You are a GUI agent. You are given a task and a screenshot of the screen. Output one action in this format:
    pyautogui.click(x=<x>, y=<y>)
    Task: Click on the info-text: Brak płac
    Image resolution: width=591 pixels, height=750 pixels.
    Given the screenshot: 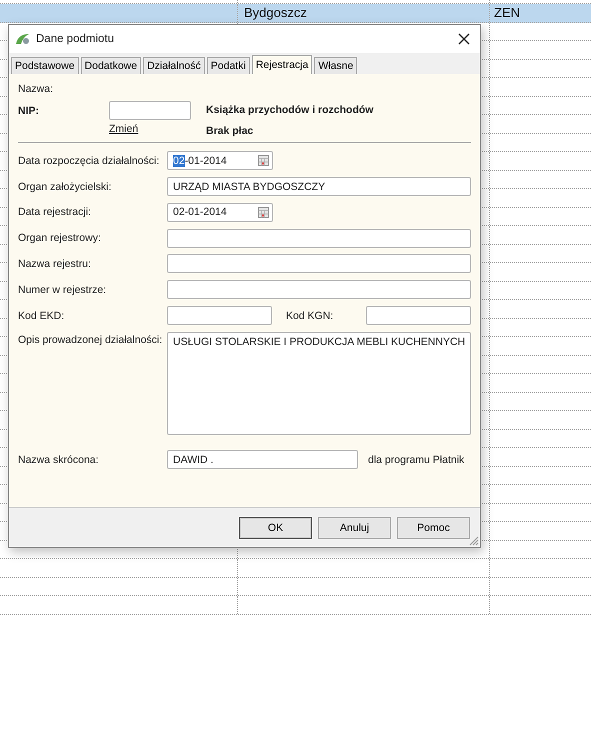 What is the action you would take?
    pyautogui.click(x=230, y=131)
    